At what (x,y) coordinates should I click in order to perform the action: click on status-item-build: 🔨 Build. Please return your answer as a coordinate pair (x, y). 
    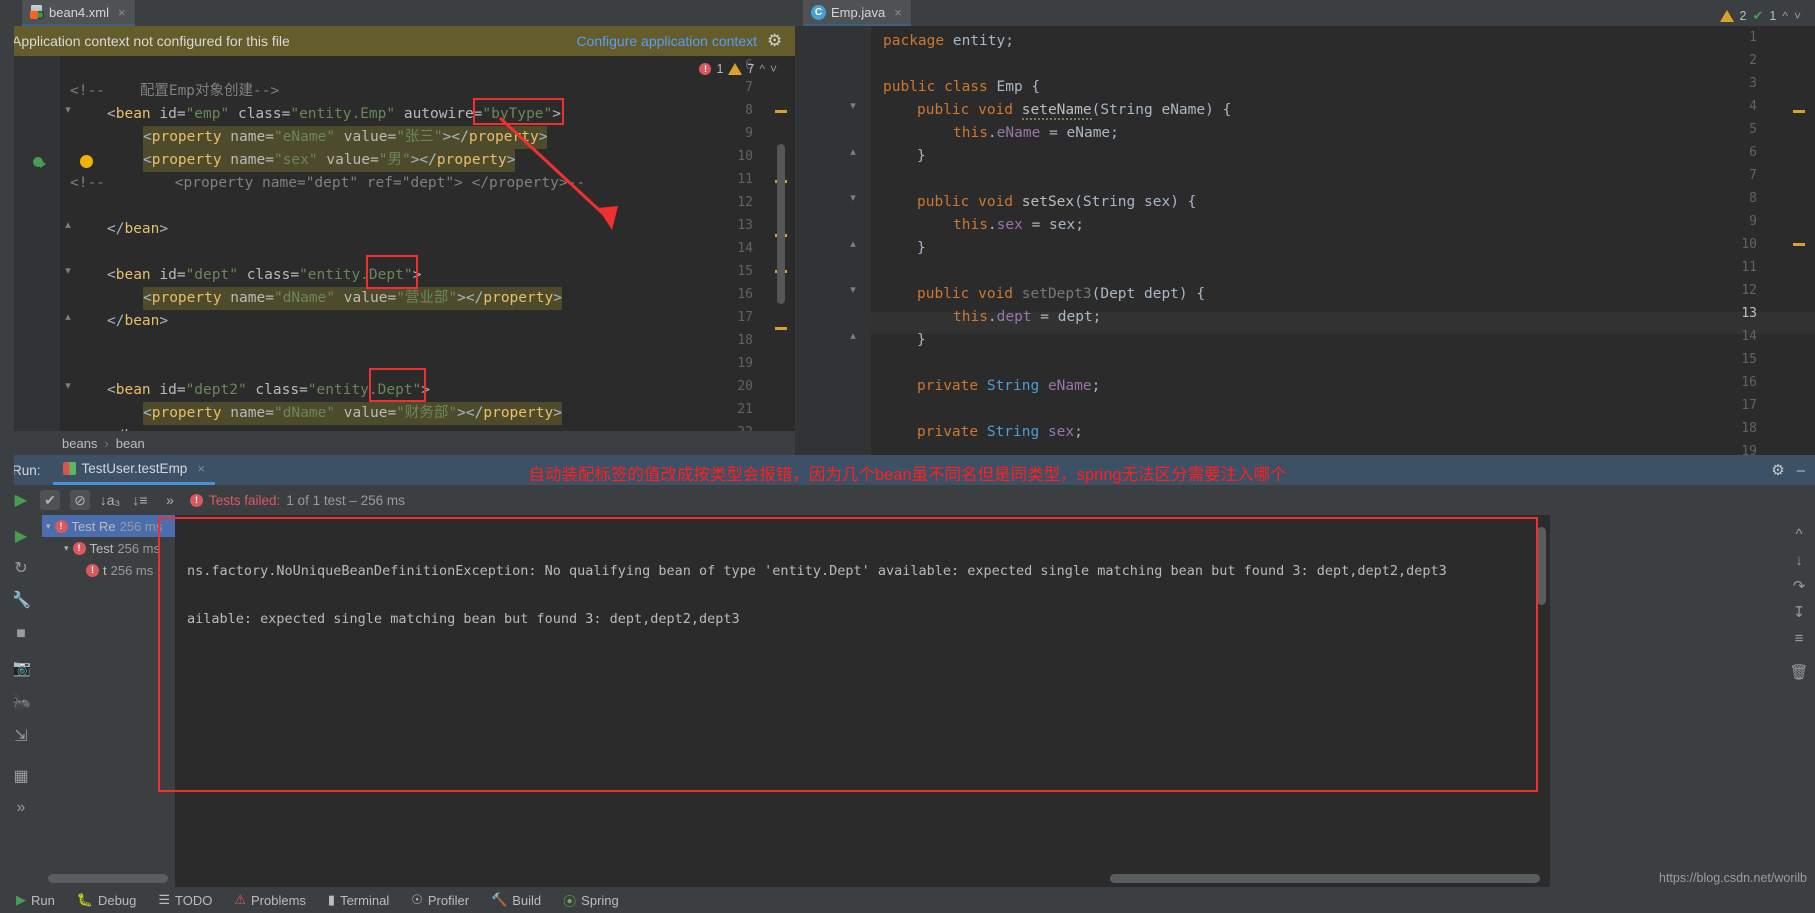
    Looking at the image, I should click on (516, 900).